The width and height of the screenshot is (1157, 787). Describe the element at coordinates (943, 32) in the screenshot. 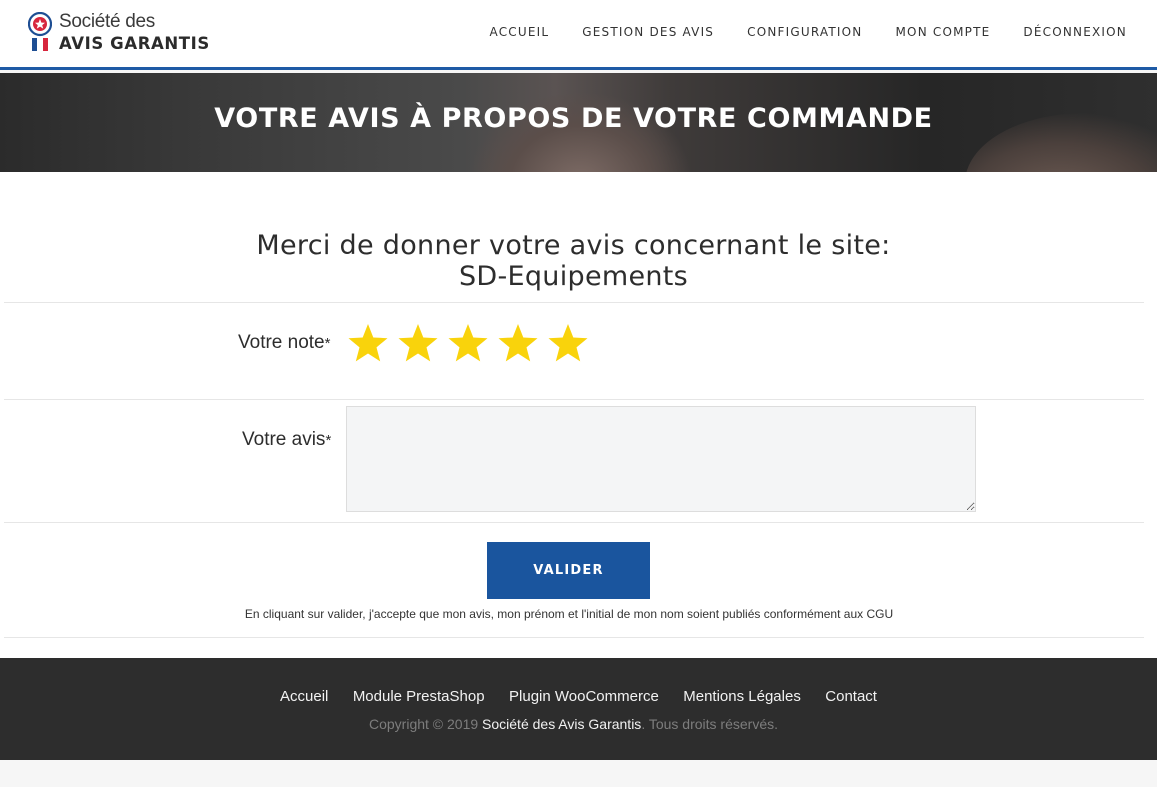

I see `nav-item-mon-compte: MON COMPTE` at that location.